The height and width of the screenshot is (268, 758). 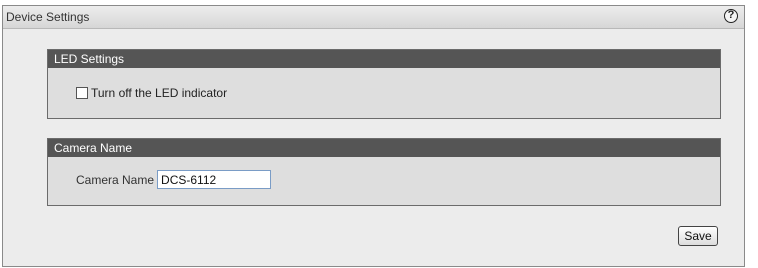 I want to click on led-checkbox-row: Turn off the LED indicator, so click(x=151, y=93).